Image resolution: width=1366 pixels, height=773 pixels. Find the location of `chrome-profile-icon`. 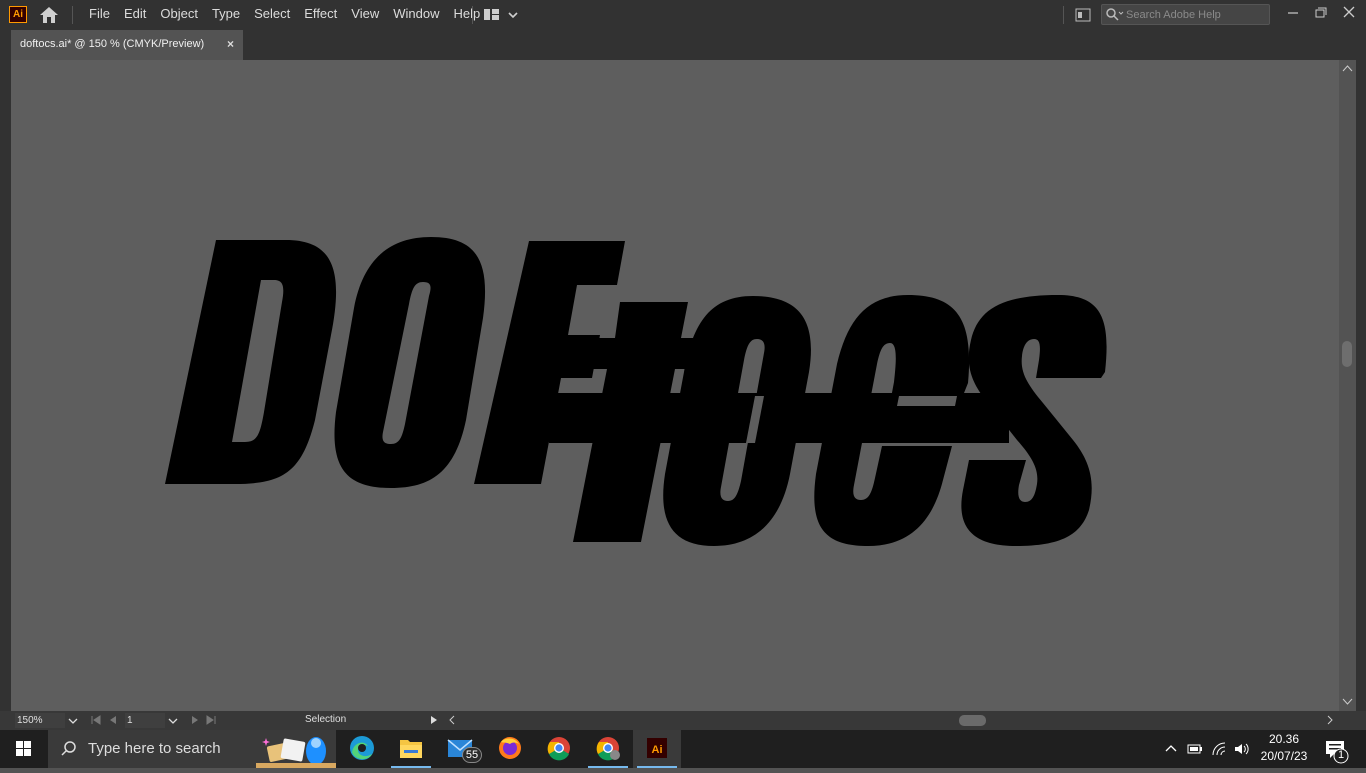

chrome-profile-icon is located at coordinates (608, 749).